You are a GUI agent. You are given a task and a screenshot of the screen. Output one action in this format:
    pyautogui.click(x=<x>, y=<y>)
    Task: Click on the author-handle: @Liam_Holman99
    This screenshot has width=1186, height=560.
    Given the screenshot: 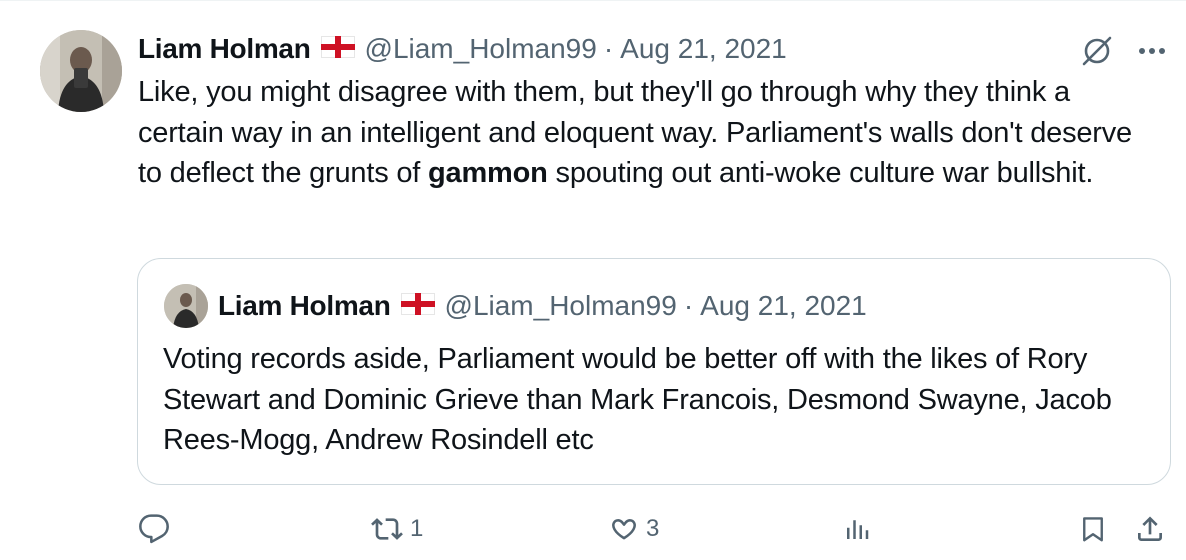 What is the action you would take?
    pyautogui.click(x=481, y=49)
    